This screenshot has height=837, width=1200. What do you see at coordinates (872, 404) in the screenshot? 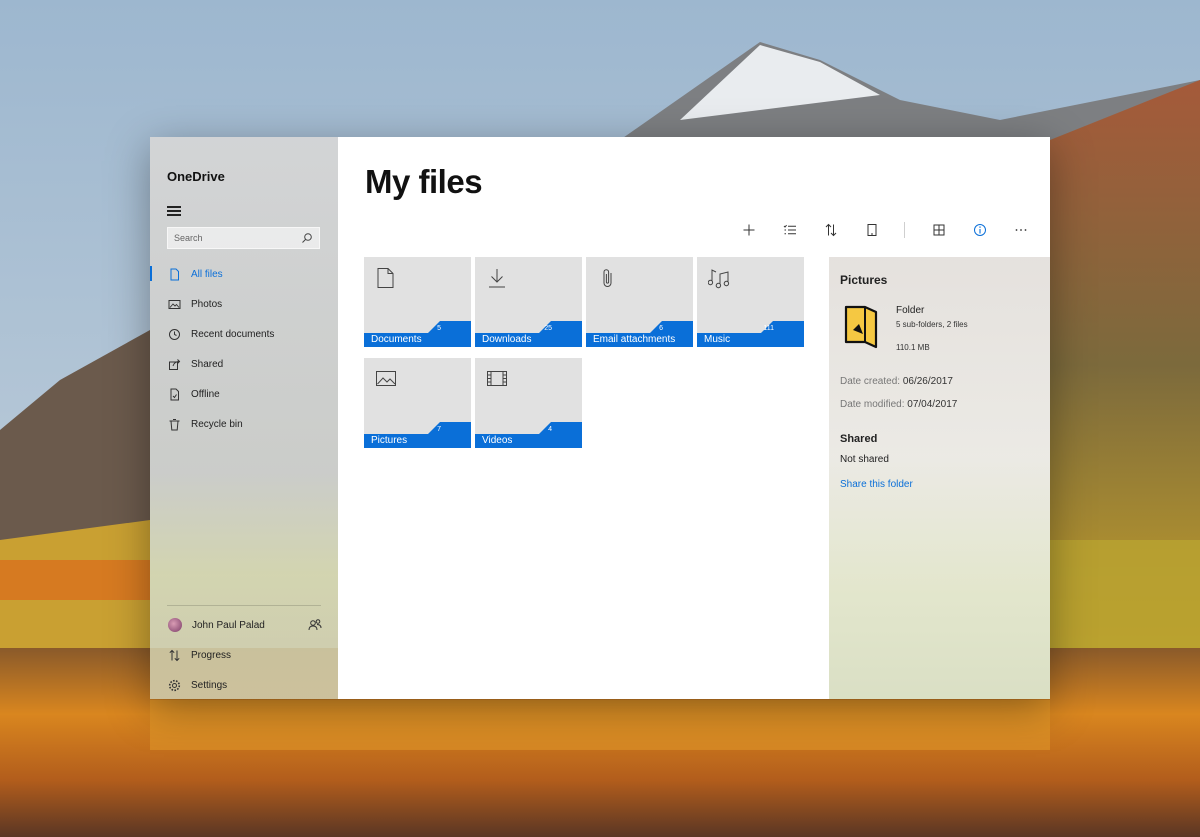
I see `details-modified-label: Date modified:` at bounding box center [872, 404].